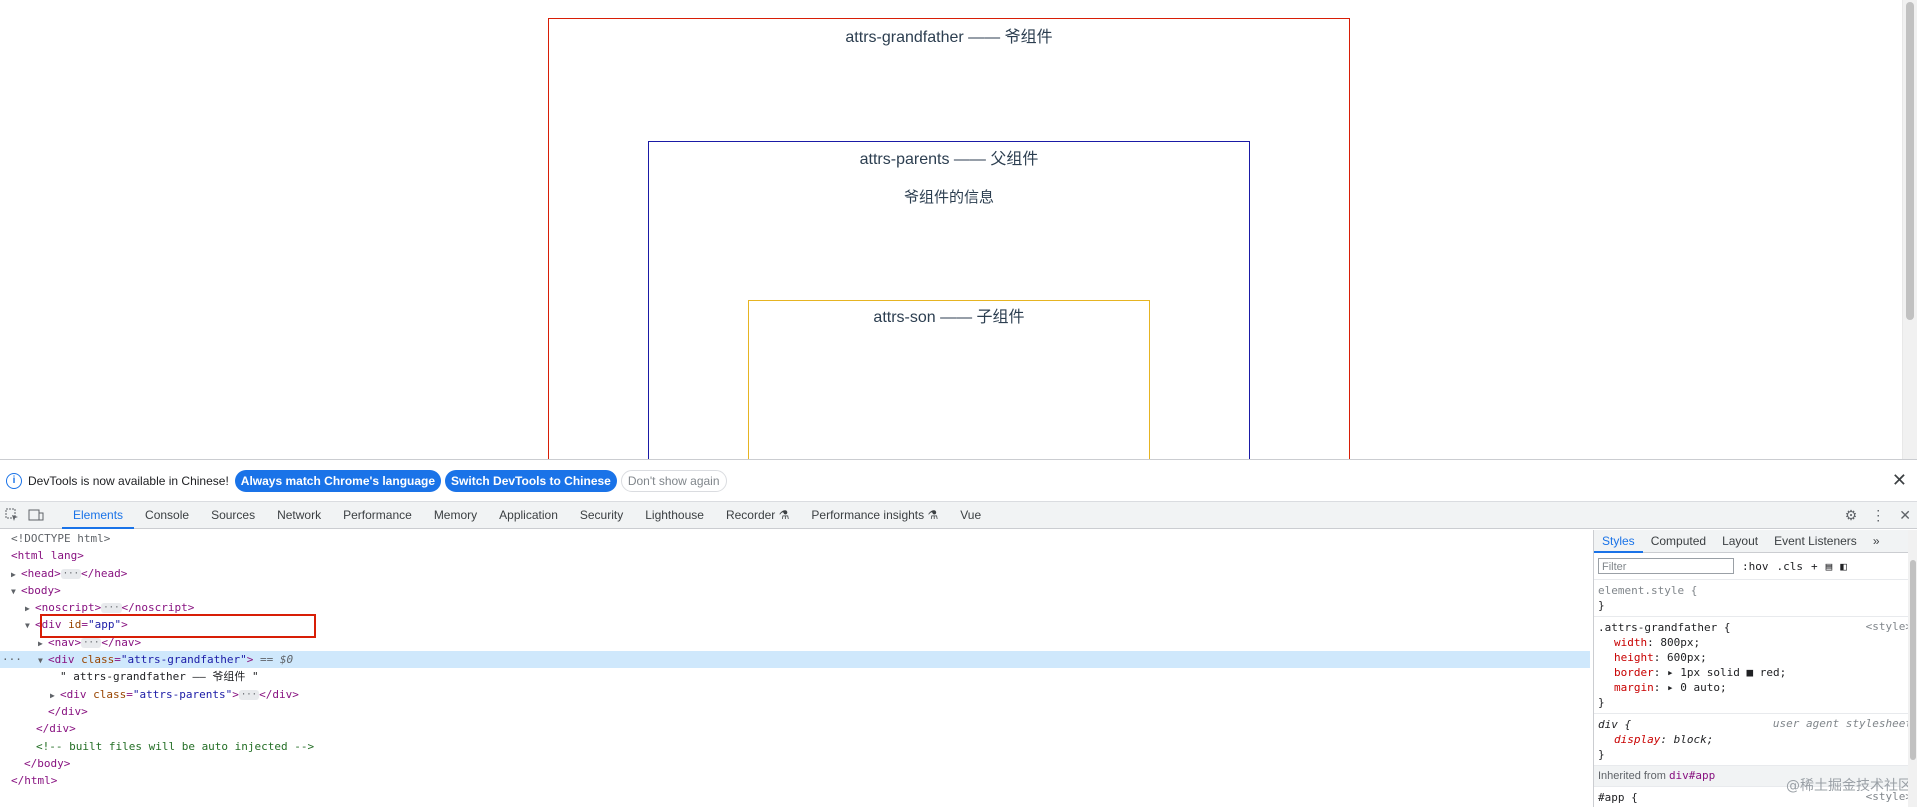 The width and height of the screenshot is (1917, 807). What do you see at coordinates (167, 515) in the screenshot?
I see `tab-console: Console` at bounding box center [167, 515].